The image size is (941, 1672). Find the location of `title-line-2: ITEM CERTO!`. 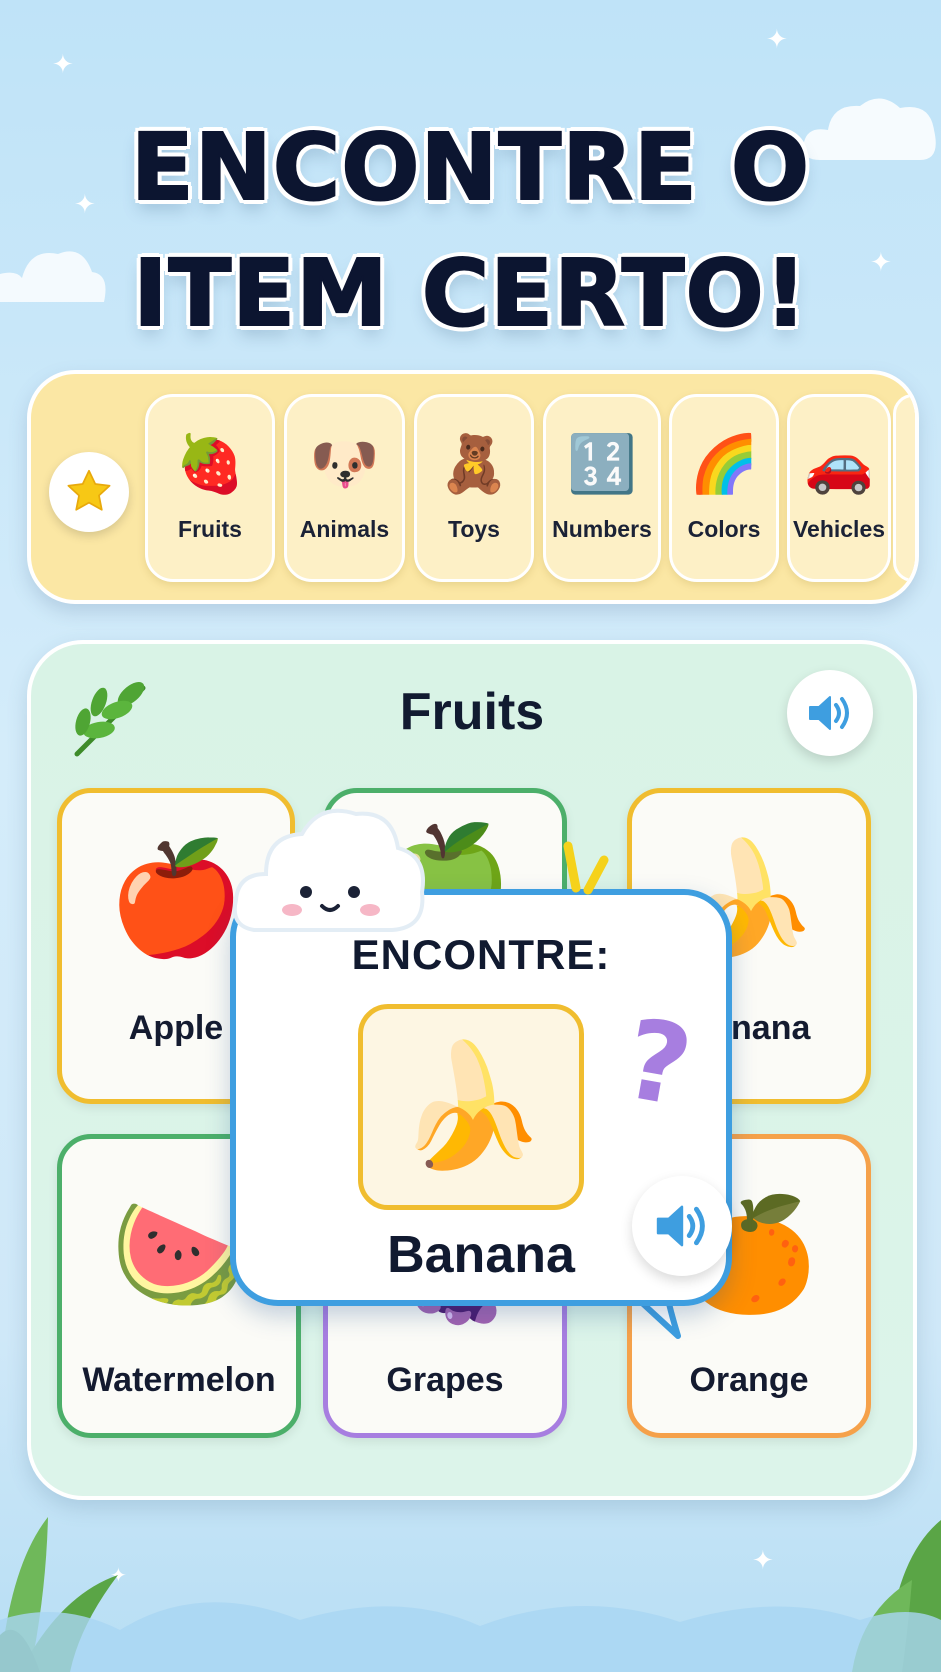

title-line-2: ITEM CERTO! is located at coordinates (470, 293).